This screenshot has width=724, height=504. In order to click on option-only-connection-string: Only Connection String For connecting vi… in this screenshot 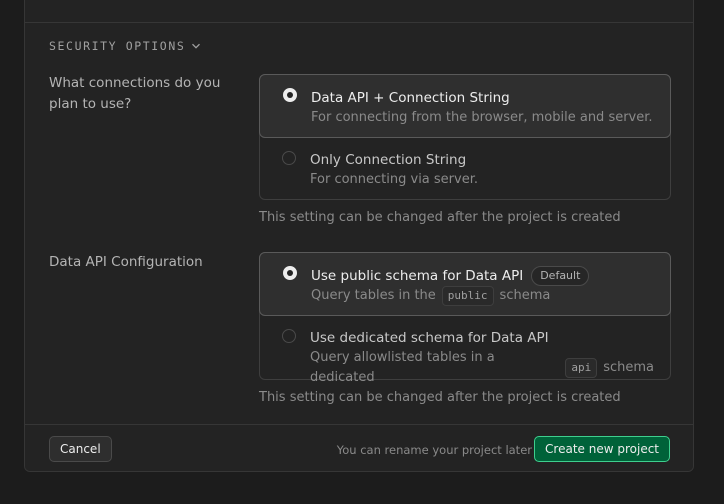, I will do `click(465, 169)`.